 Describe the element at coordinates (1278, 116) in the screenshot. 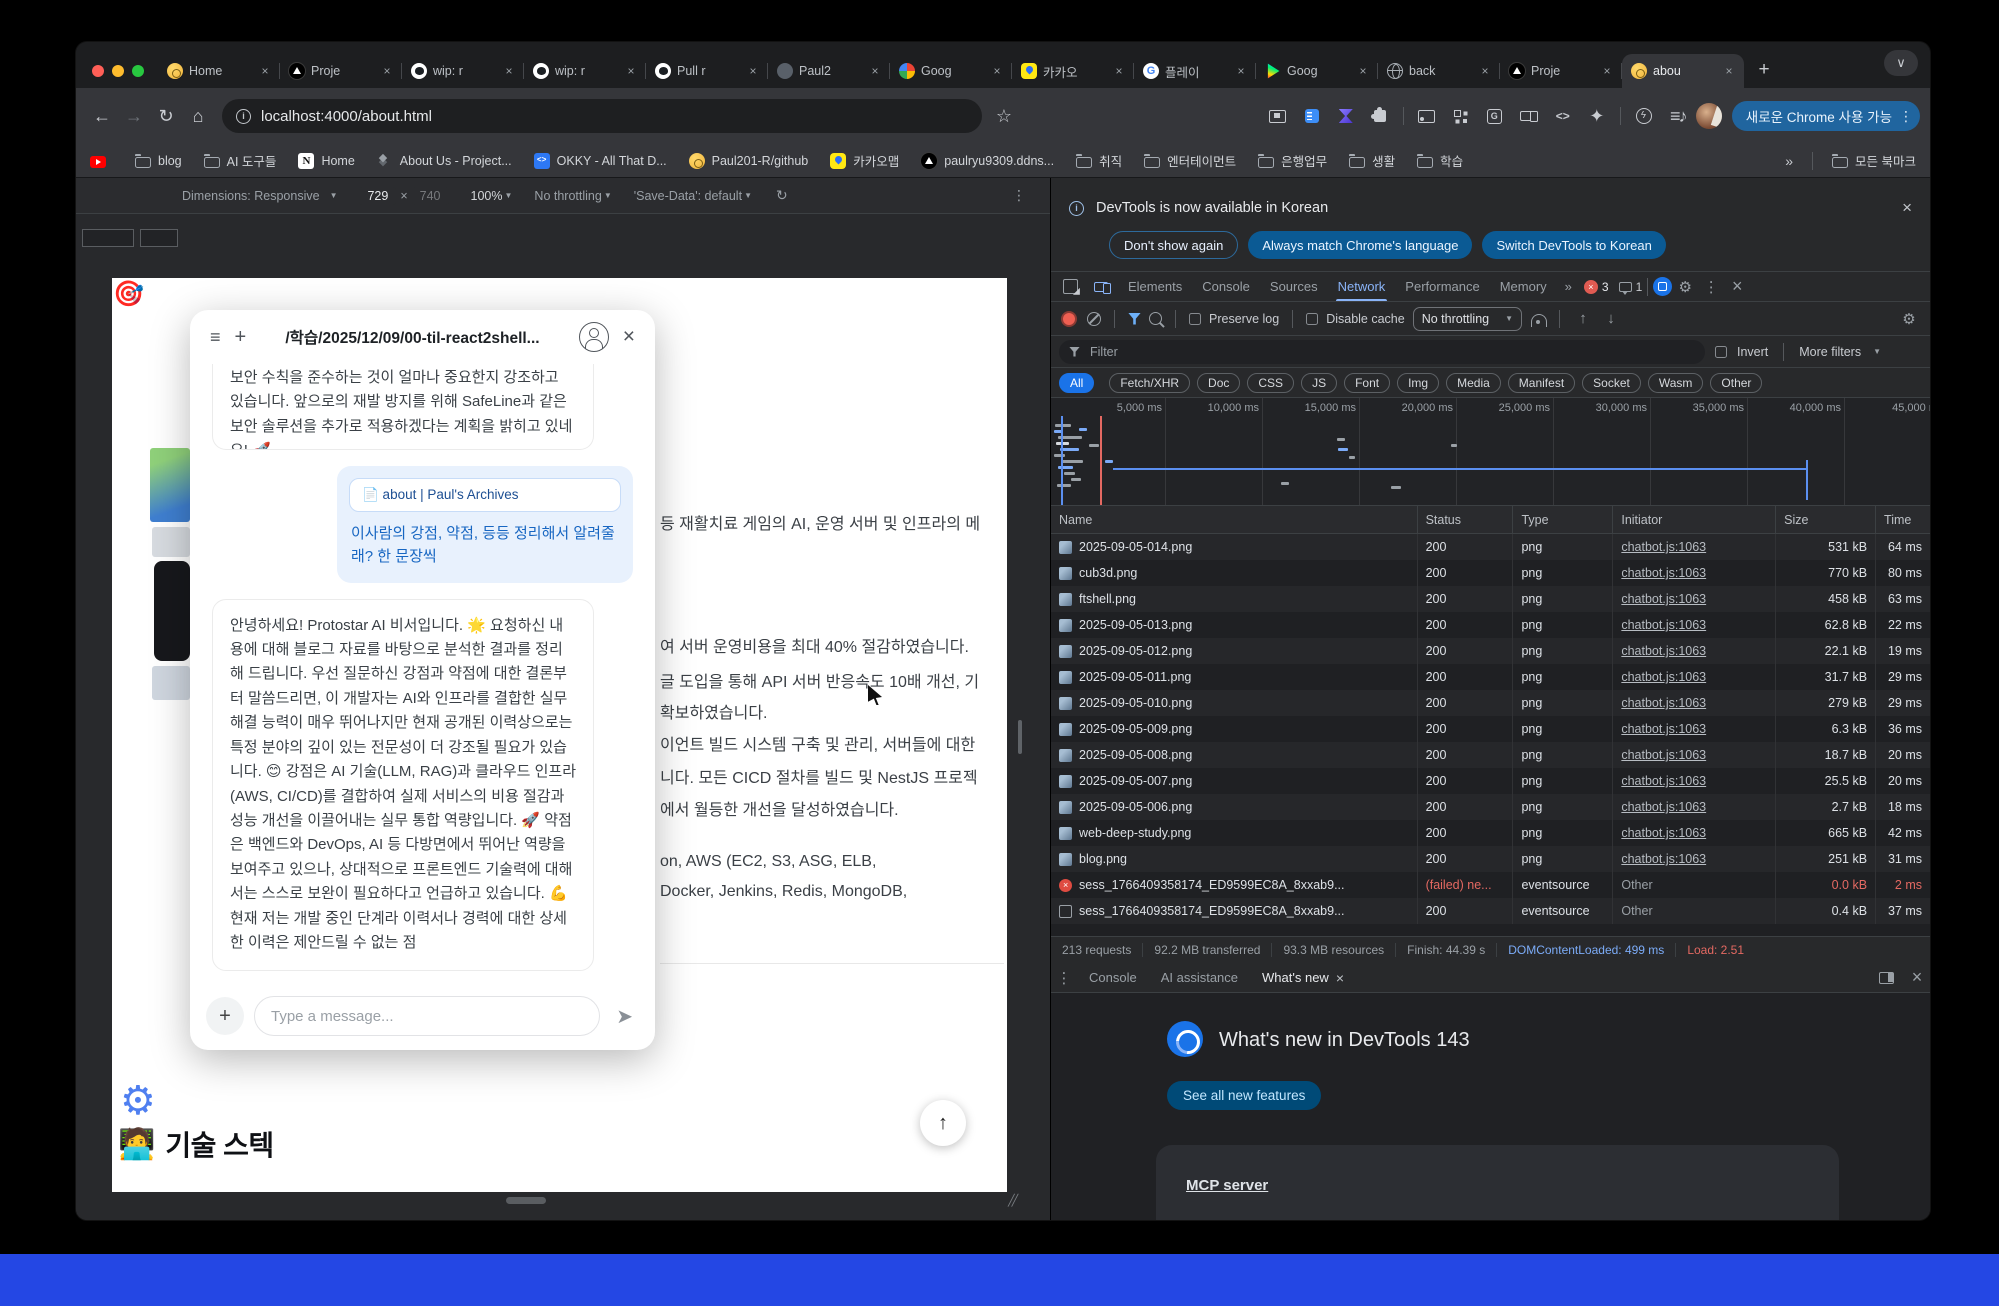

I see `picture-in-picture-icon` at that location.